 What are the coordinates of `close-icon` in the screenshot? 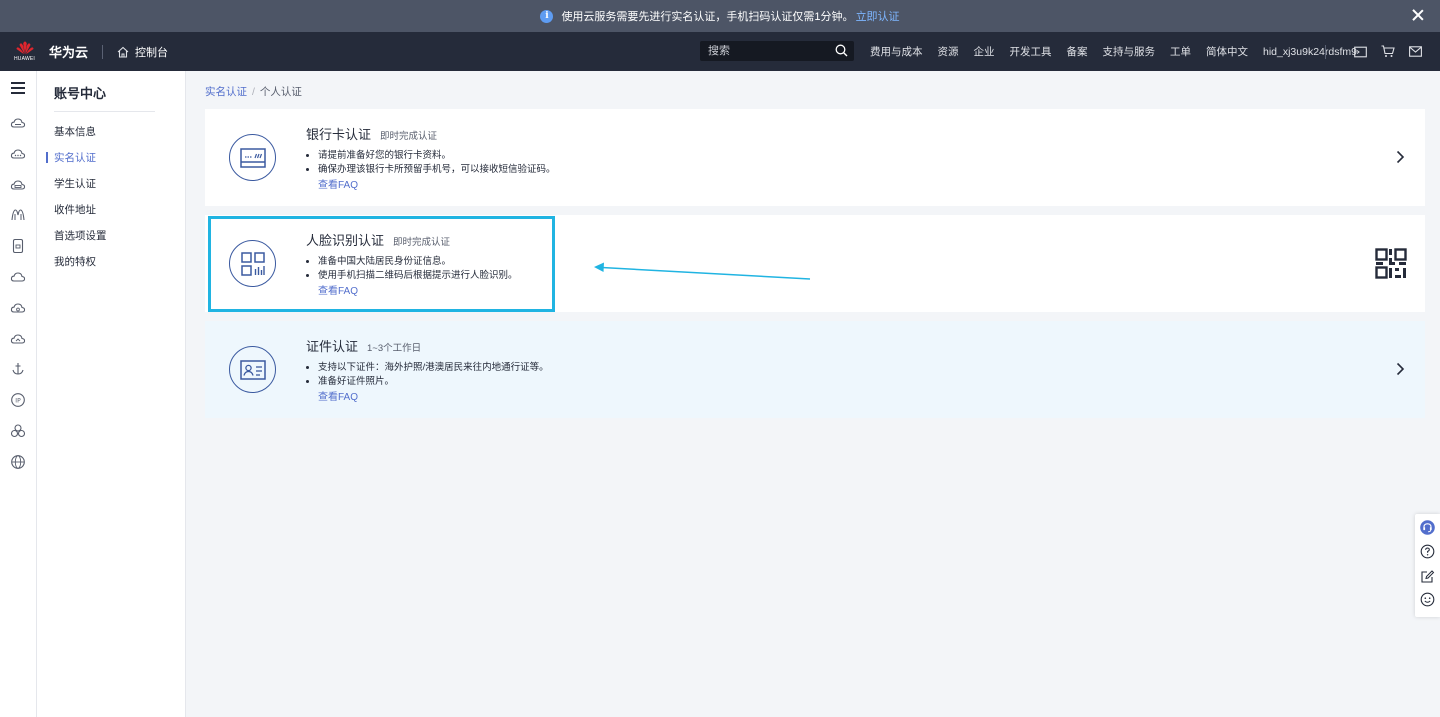 It's located at (1418, 15).